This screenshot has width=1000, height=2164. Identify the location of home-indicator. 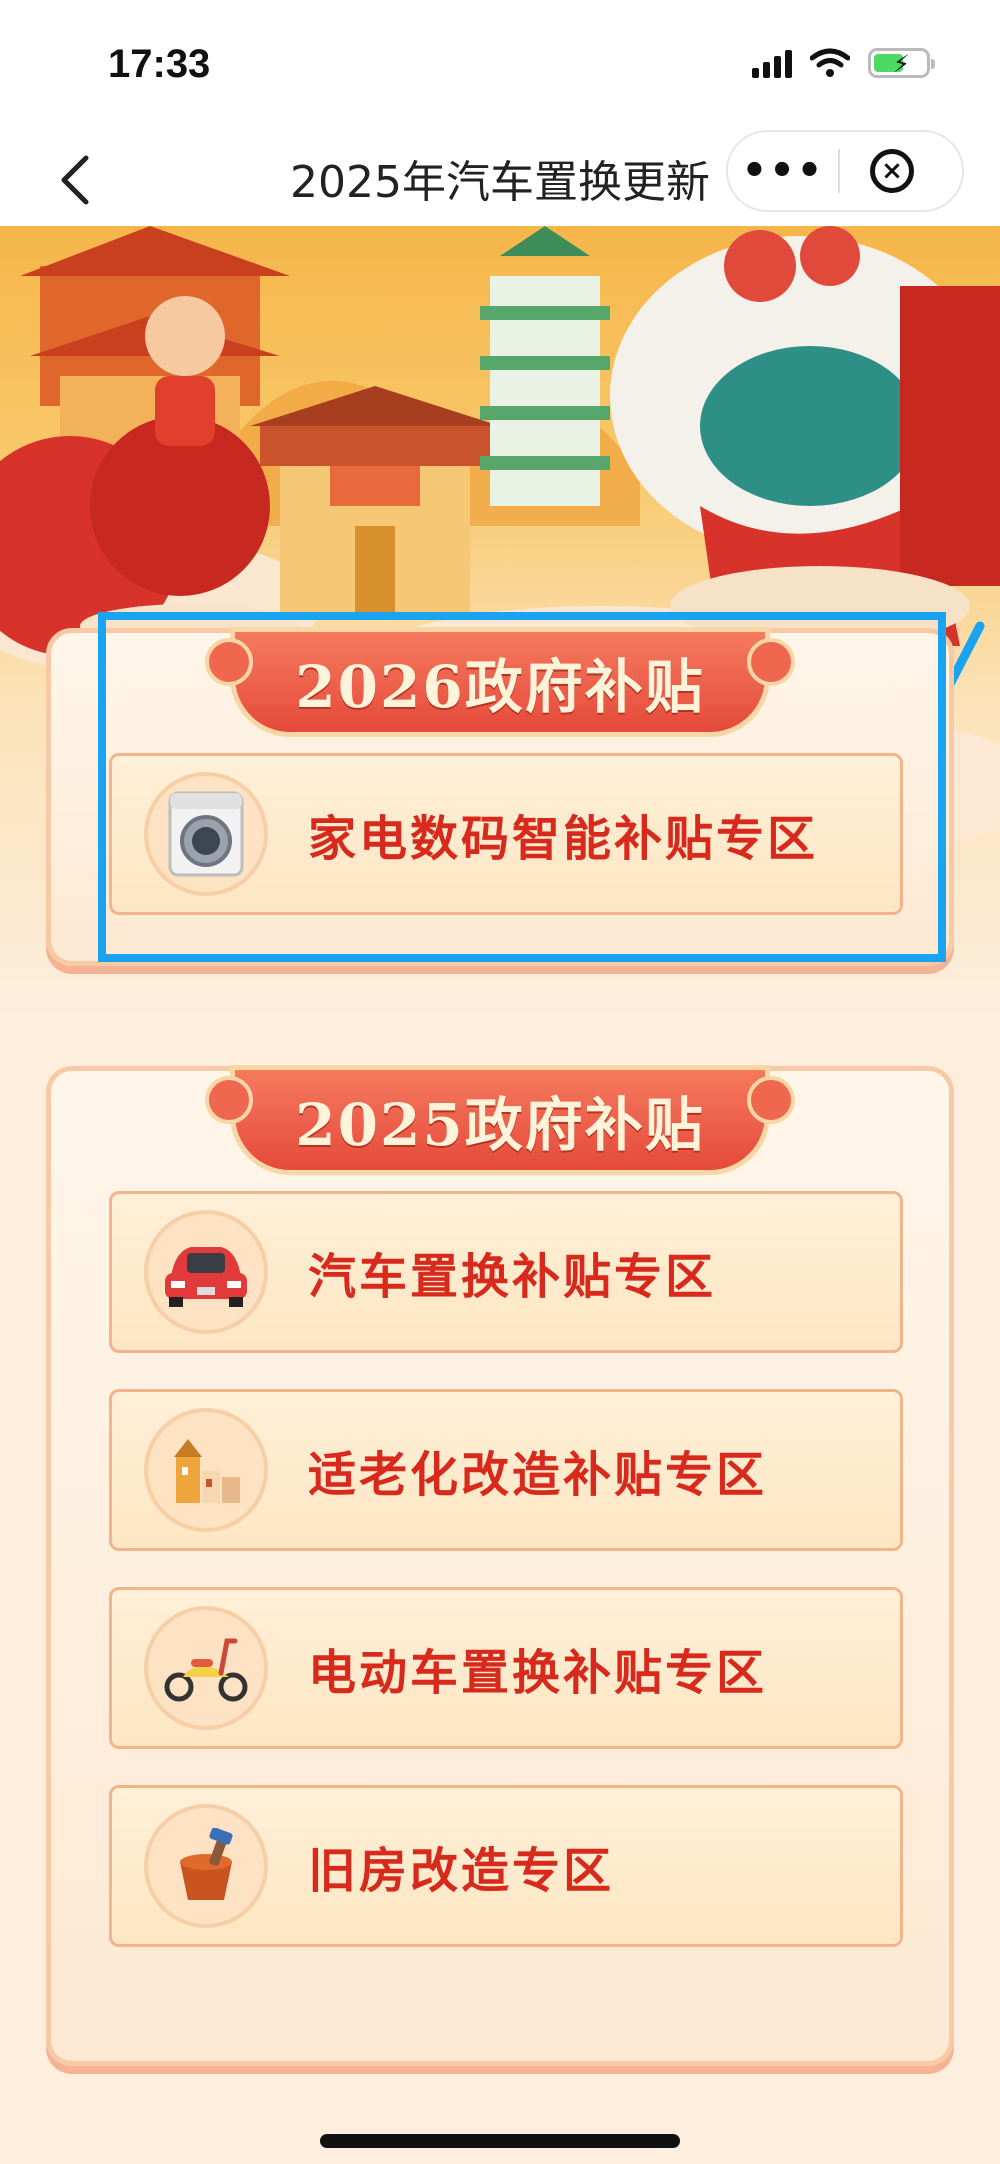
(500, 2141).